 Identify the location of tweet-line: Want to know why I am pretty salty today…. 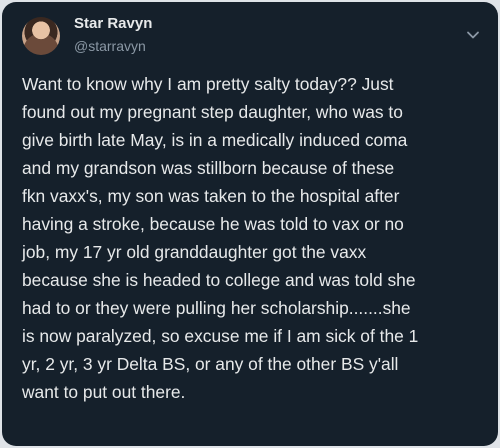
(208, 84).